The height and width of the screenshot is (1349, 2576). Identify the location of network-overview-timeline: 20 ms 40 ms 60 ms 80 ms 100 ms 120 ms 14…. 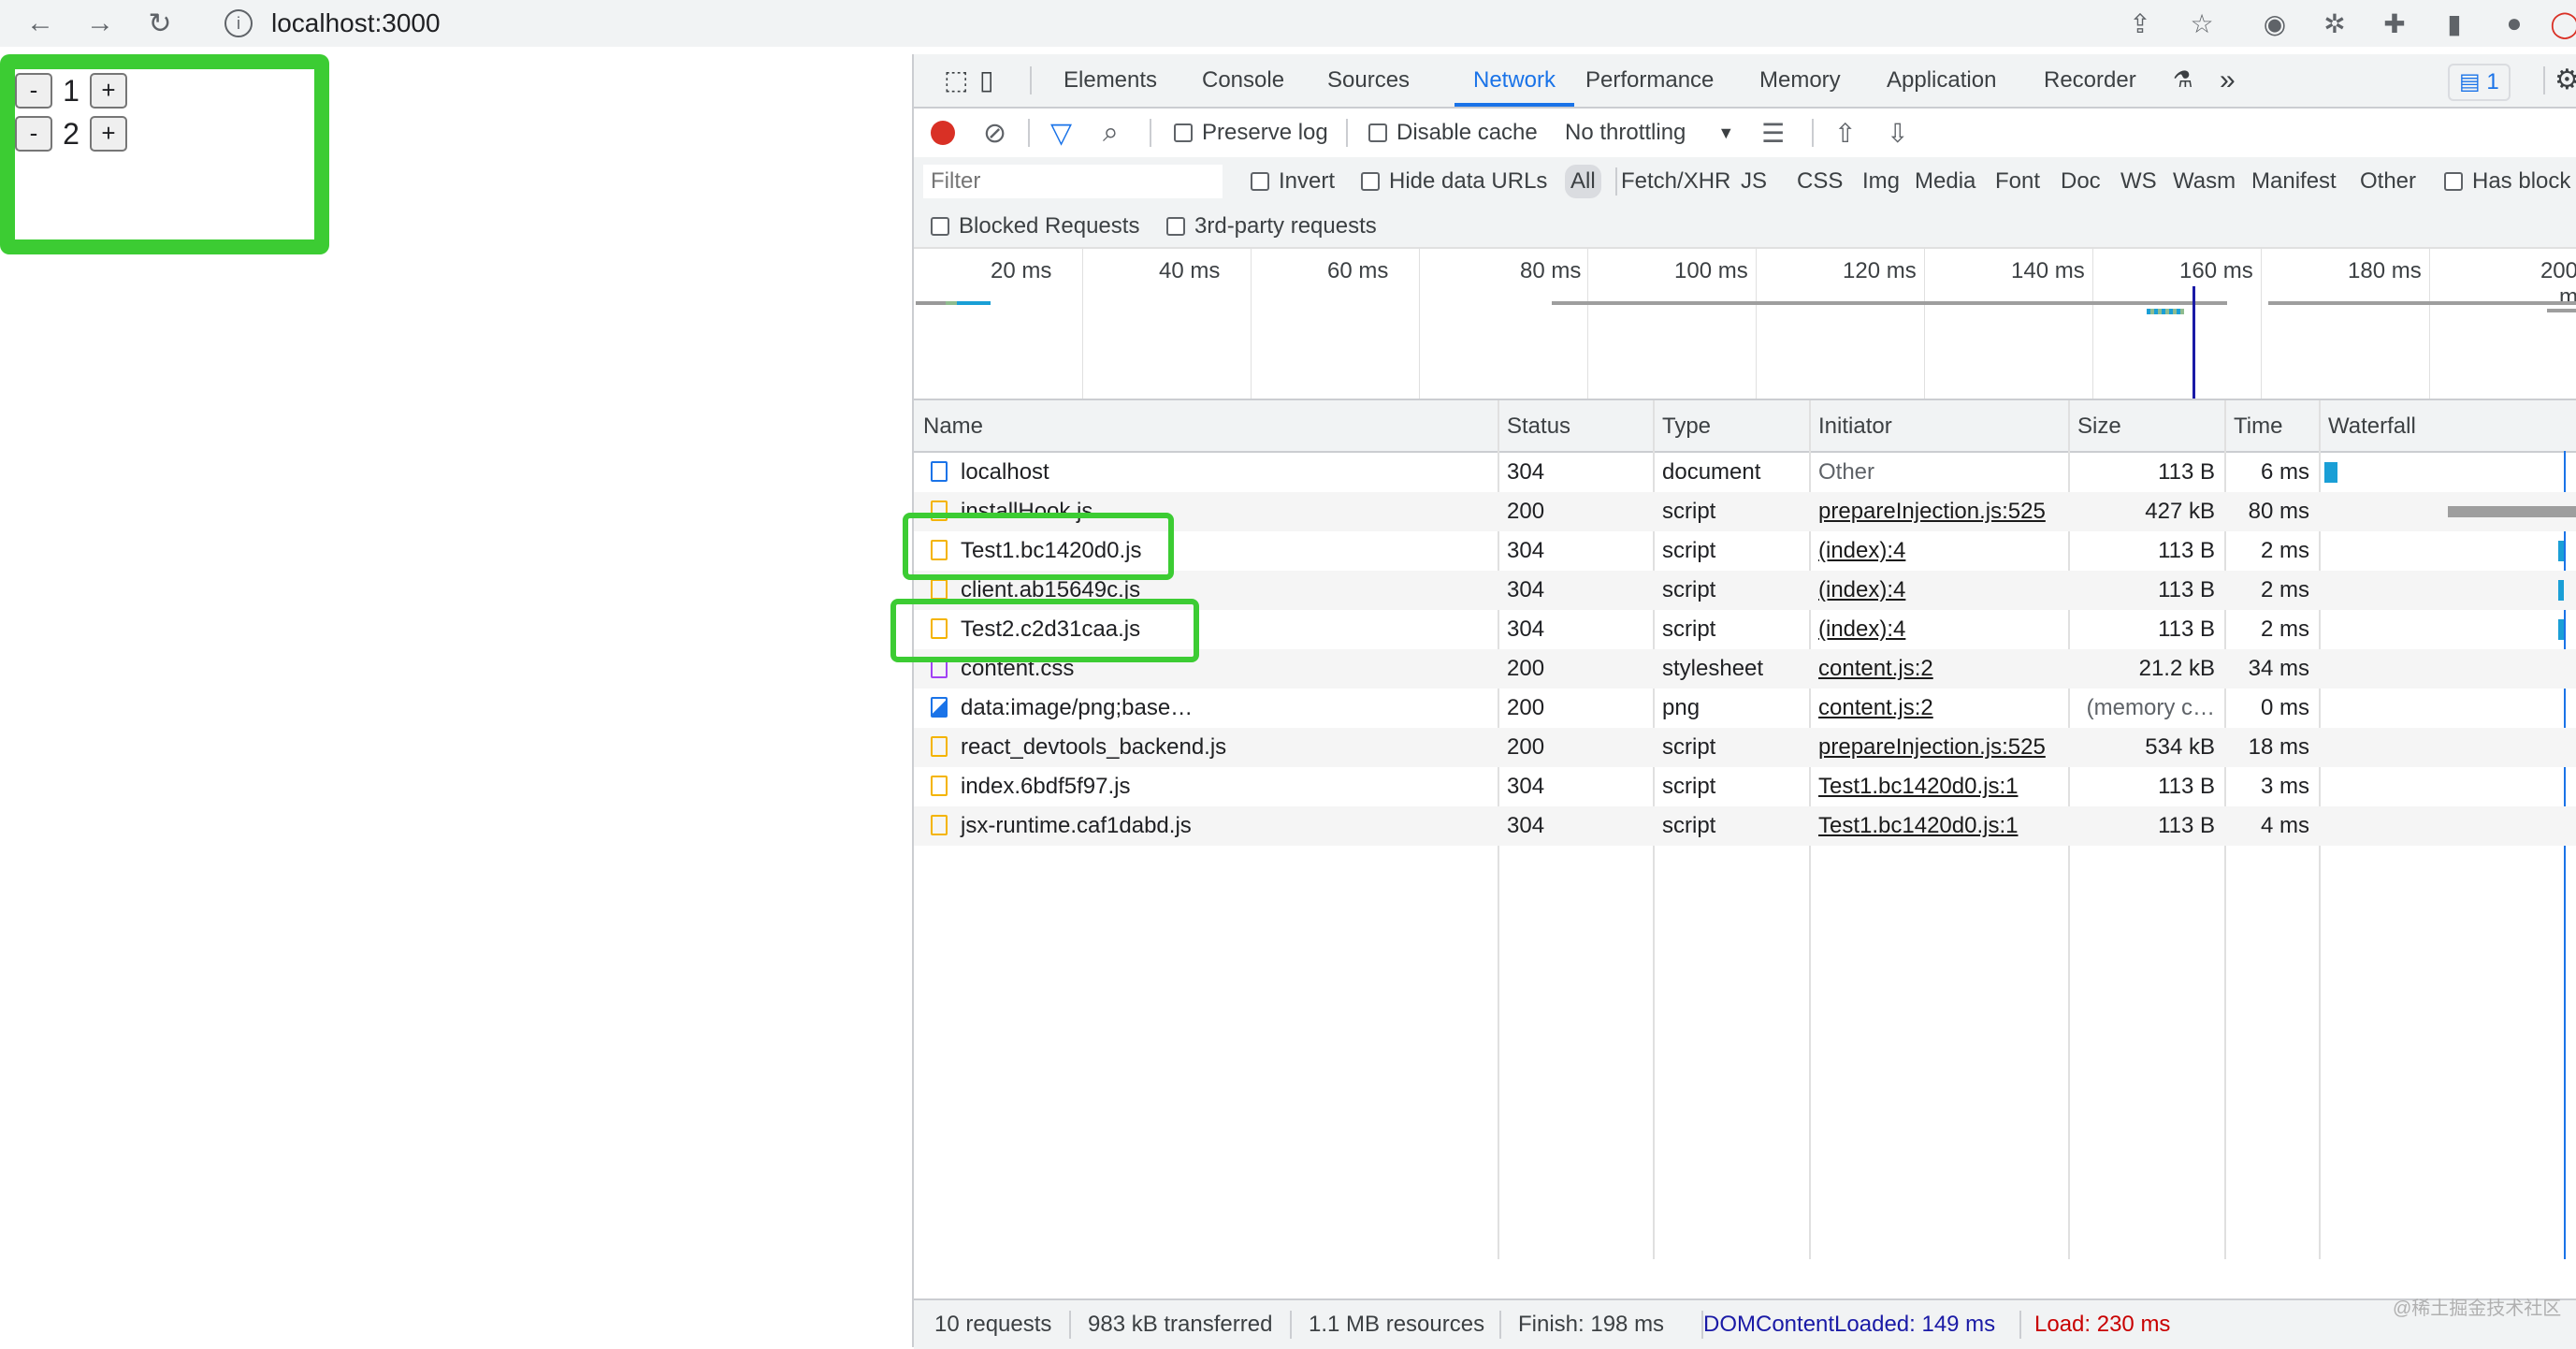
(1745, 324).